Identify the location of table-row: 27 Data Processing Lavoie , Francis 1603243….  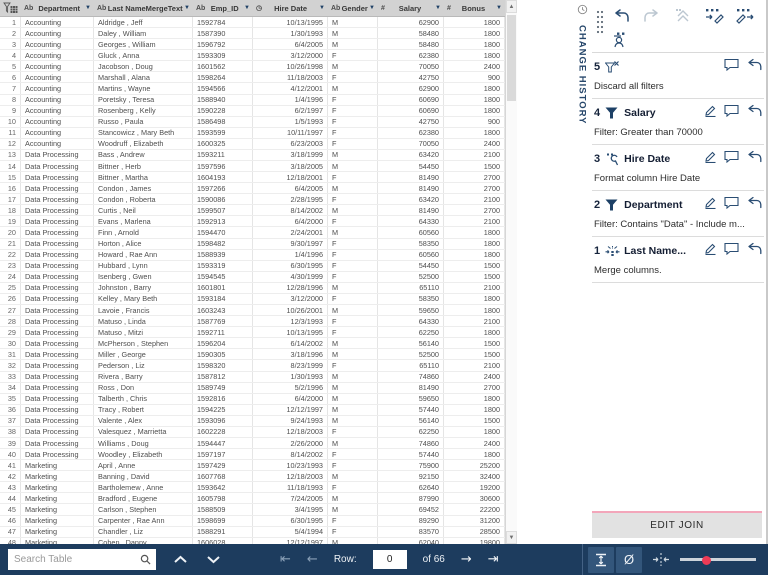
(252, 311).